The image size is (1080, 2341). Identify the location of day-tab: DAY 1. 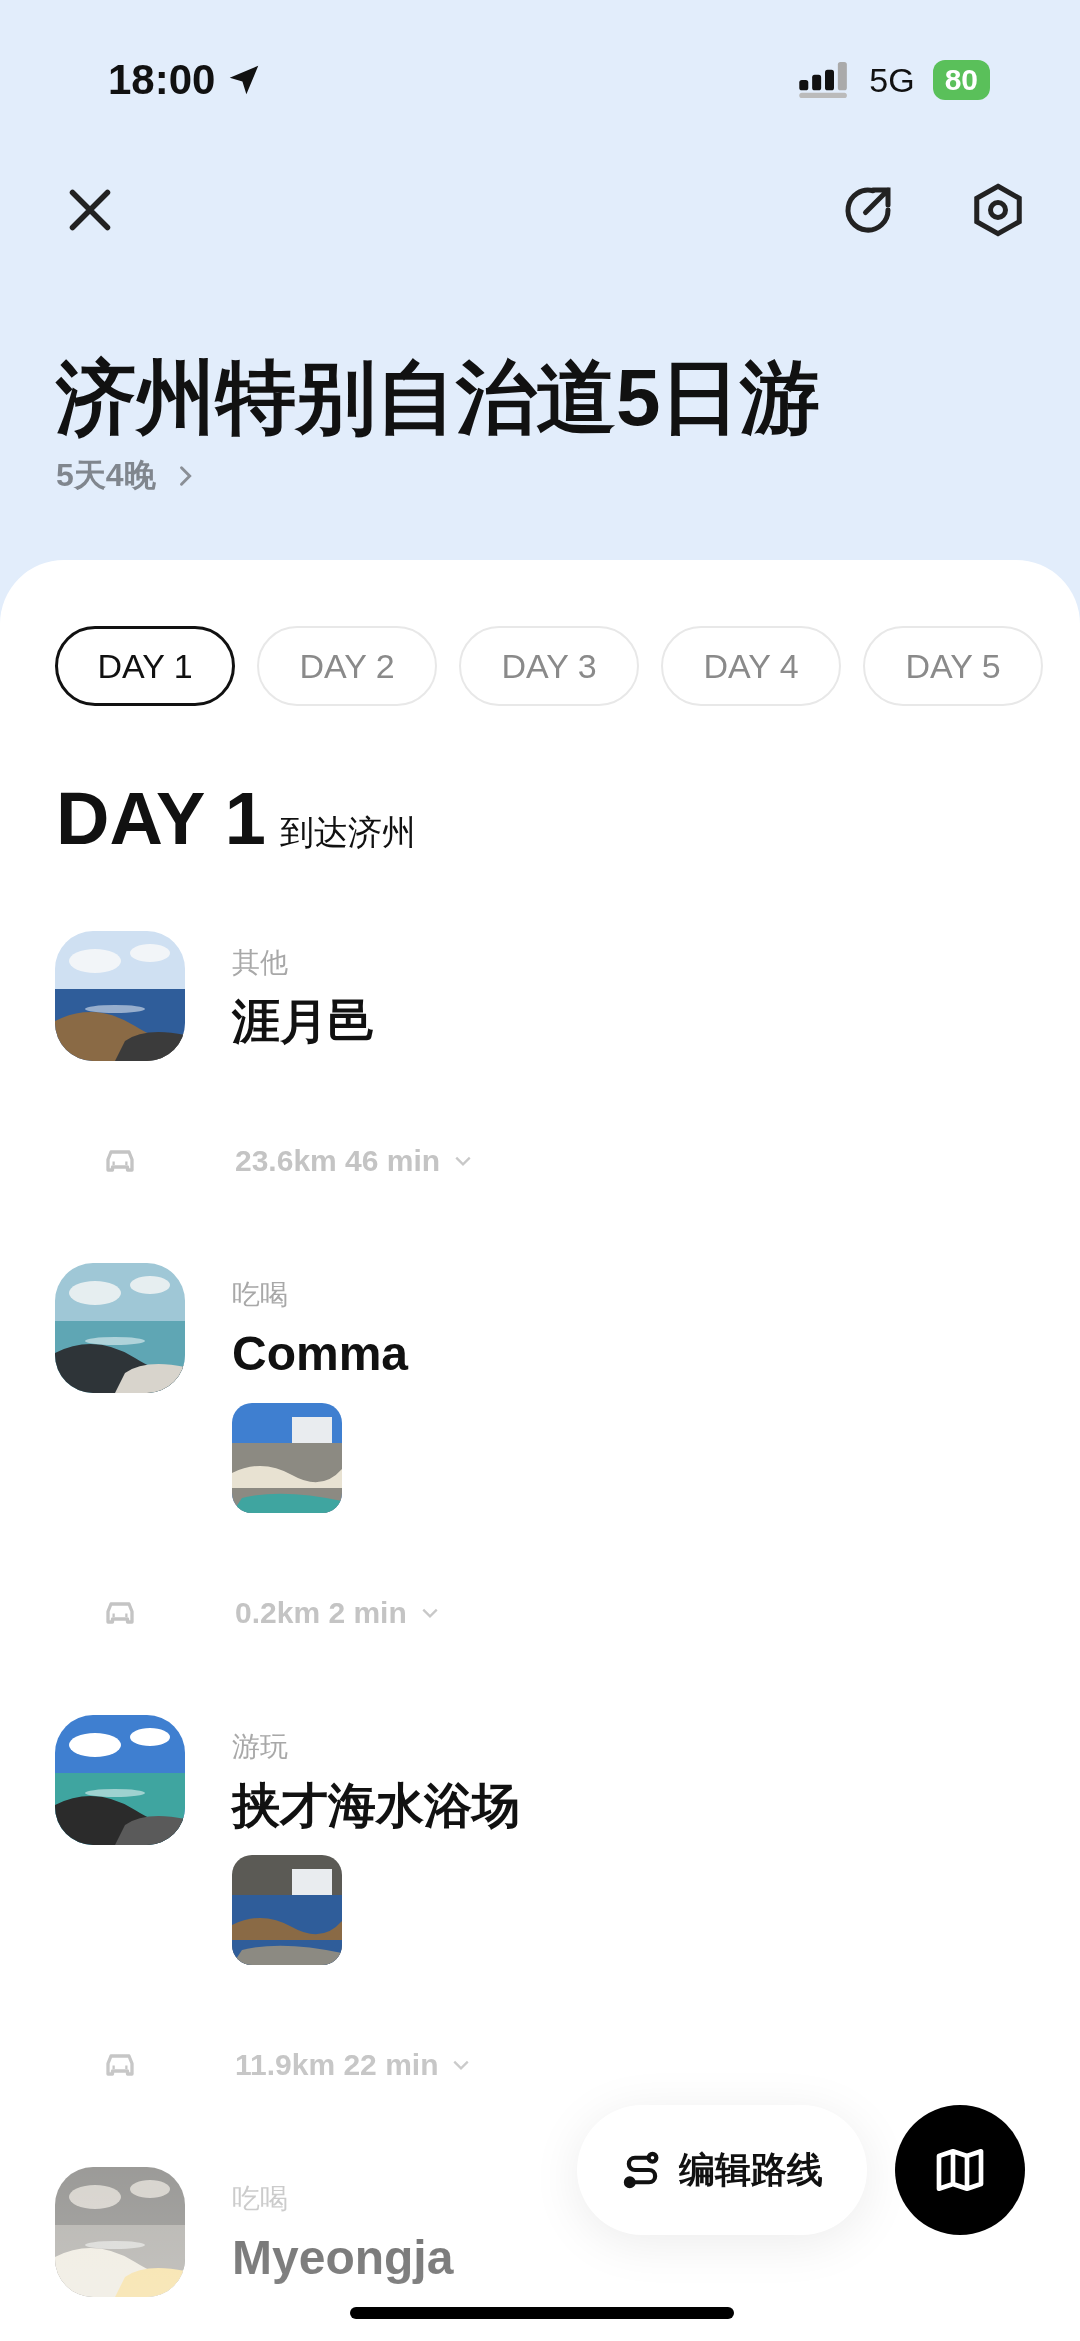
(145, 666).